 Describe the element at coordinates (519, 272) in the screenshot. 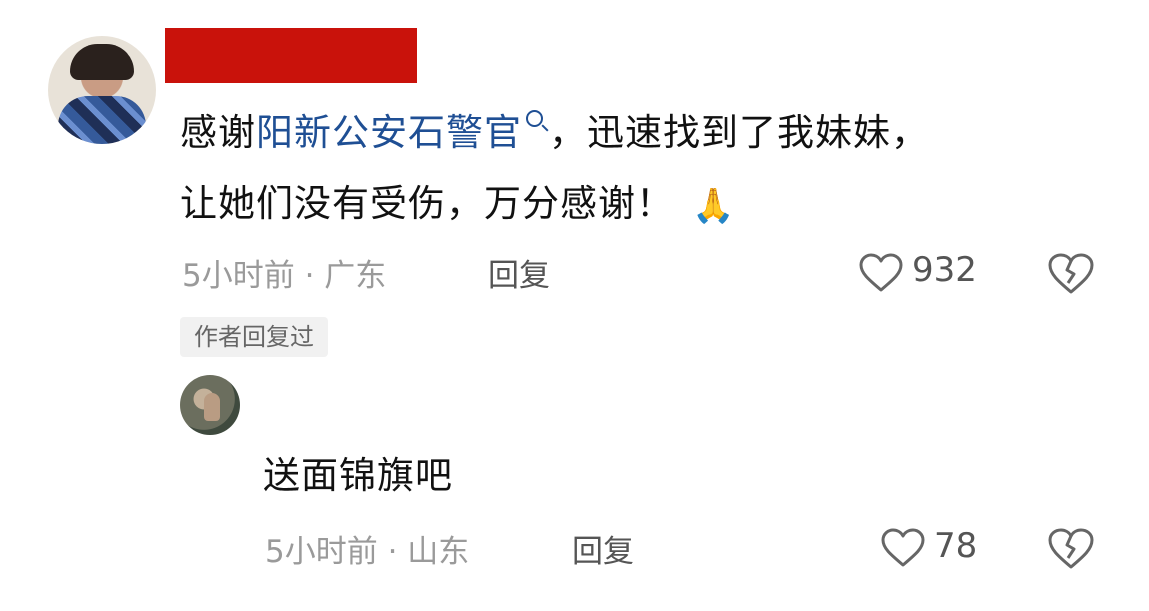

I see `reply-button: 回复` at that location.